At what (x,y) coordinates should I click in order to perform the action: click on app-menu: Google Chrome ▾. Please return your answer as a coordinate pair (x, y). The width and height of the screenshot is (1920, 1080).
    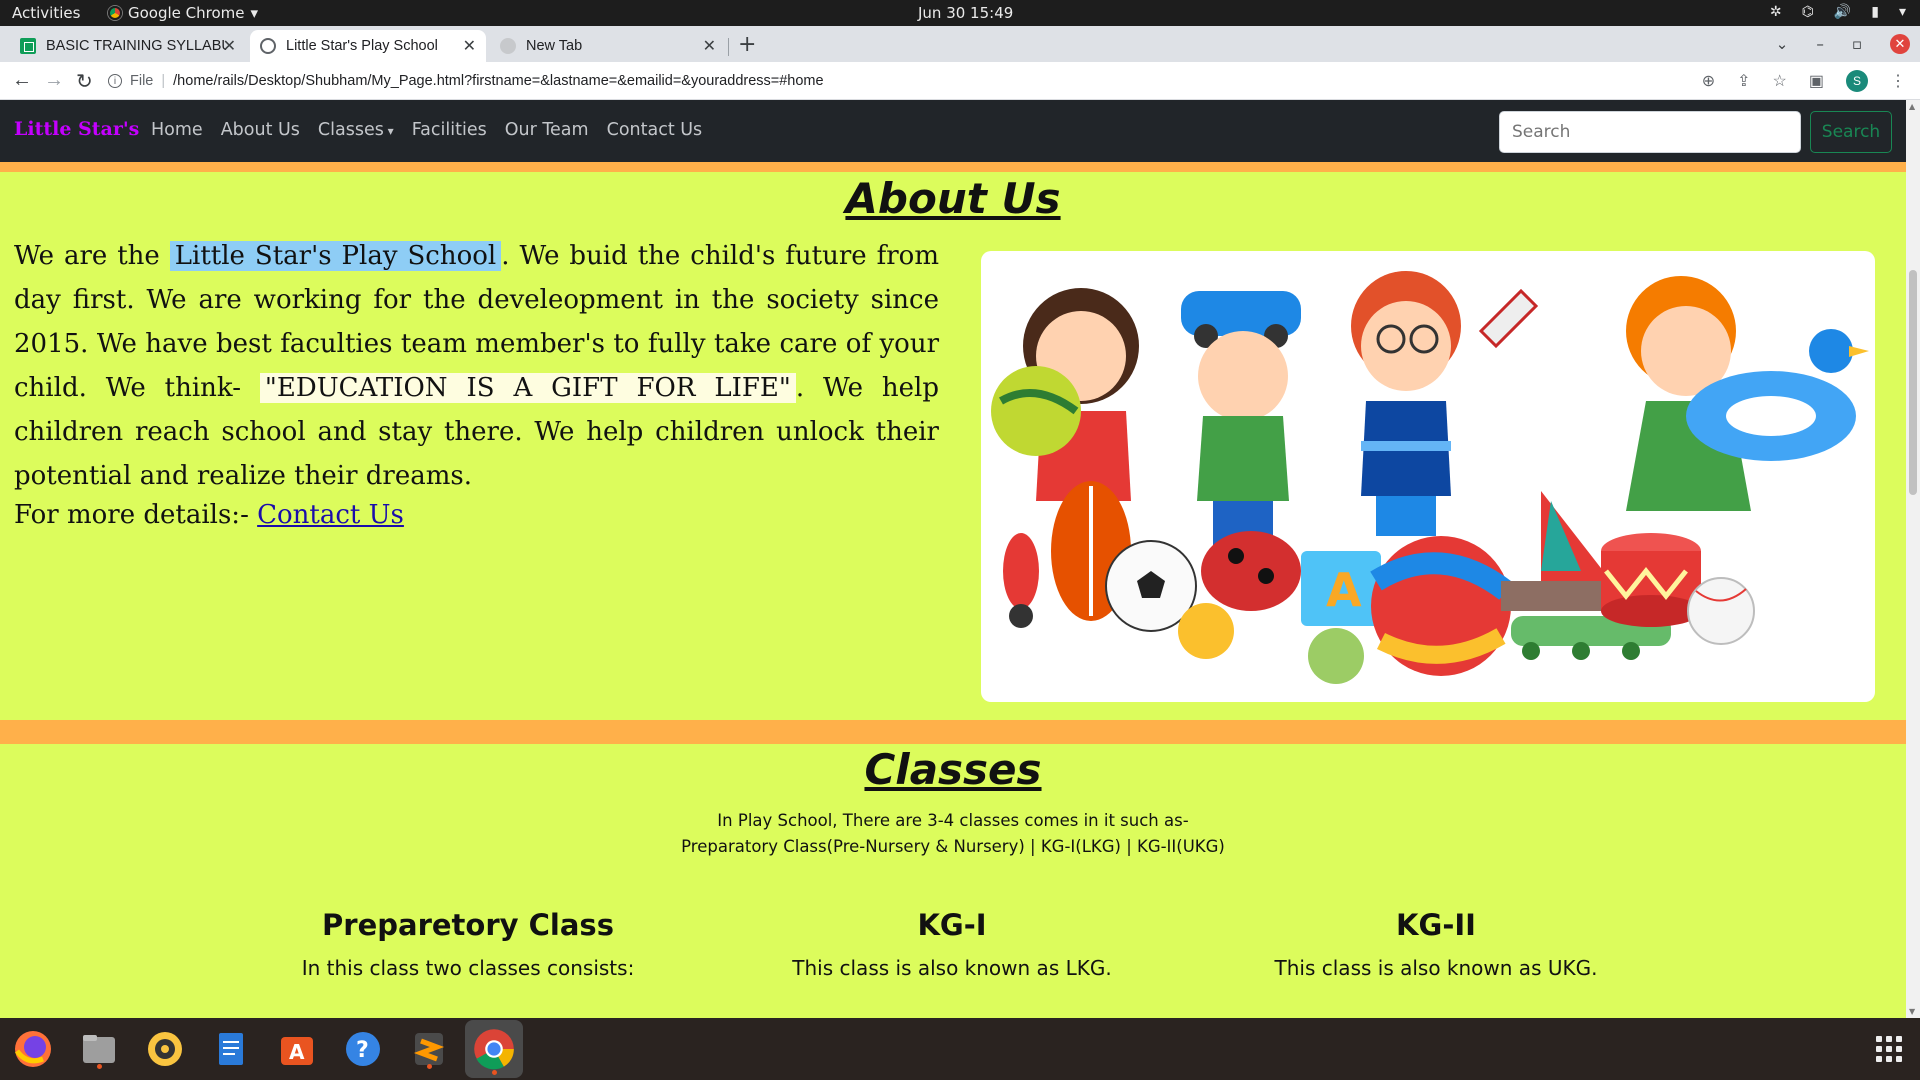
    Looking at the image, I should click on (183, 13).